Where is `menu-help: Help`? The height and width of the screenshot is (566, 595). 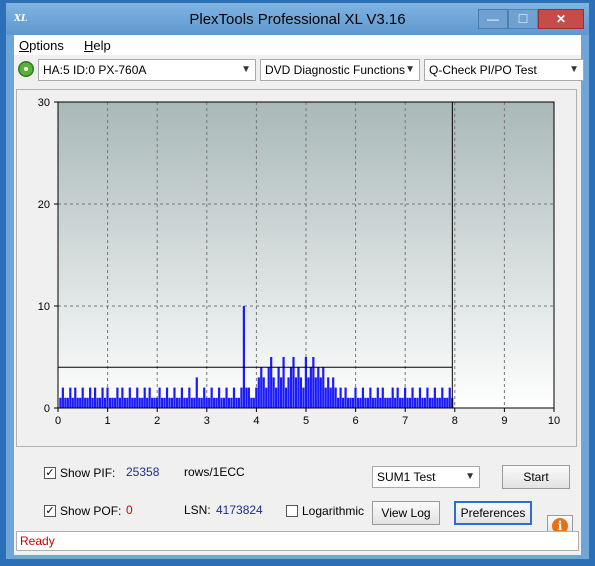
menu-help: Help is located at coordinates (97, 45).